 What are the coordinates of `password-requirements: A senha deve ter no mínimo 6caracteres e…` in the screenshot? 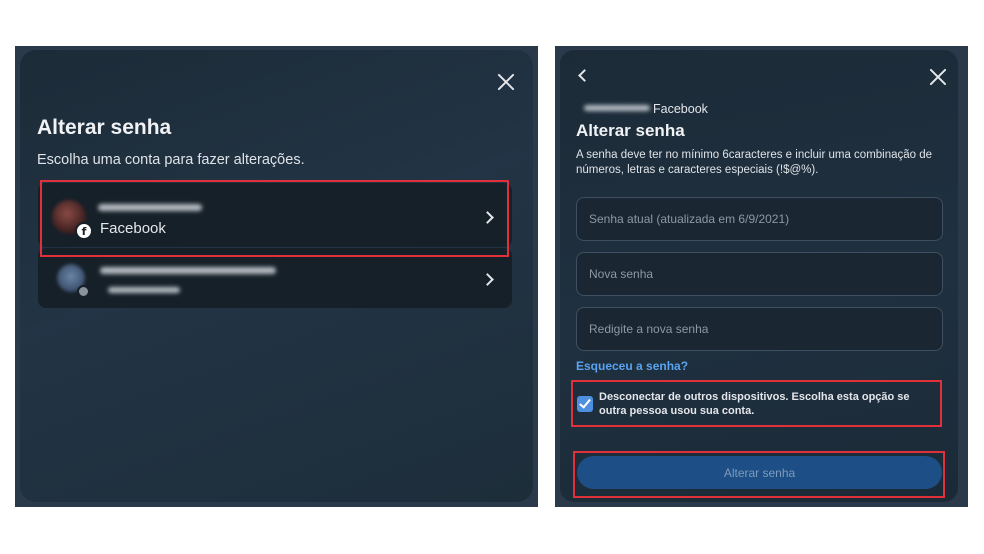 It's located at (754, 162).